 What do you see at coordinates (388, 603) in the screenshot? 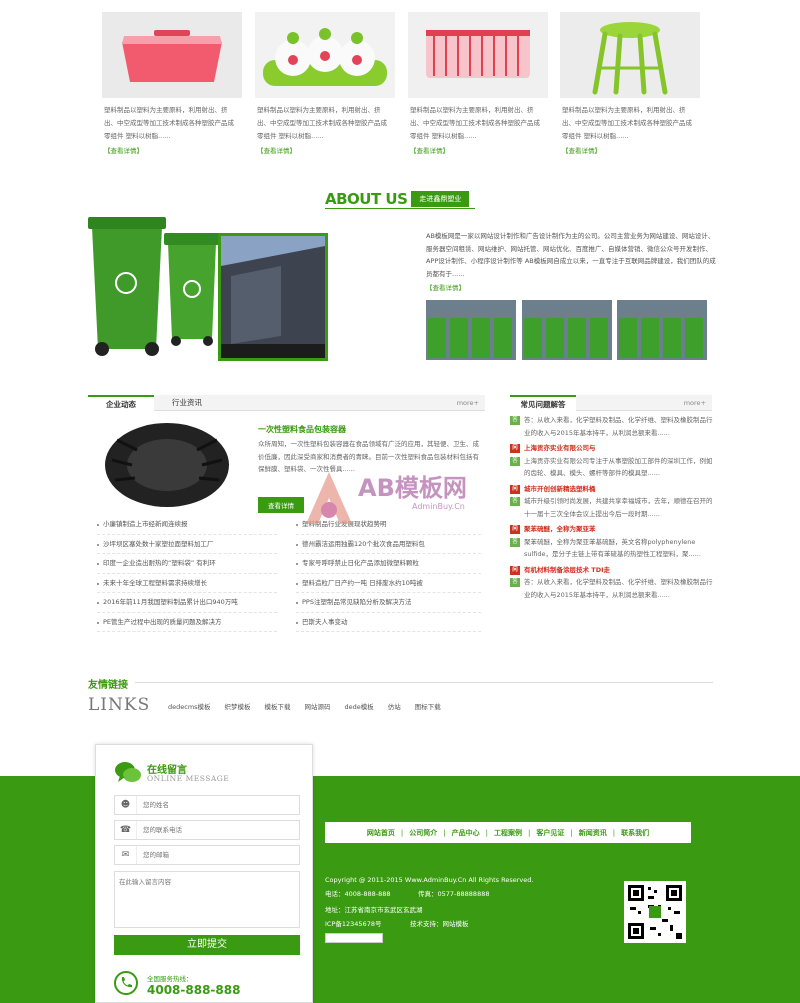
I see `list-item: PPS注塑制品常见缺陷分析及解决方法` at bounding box center [388, 603].